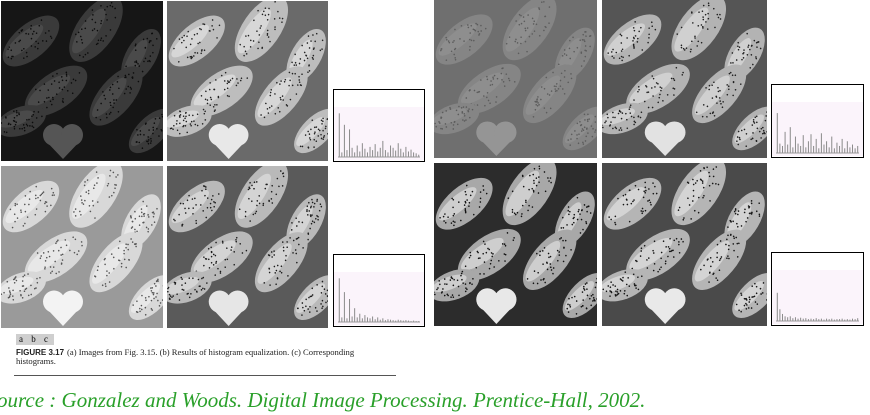 This screenshot has width=870, height=415. What do you see at coordinates (379, 133) in the screenshot?
I see `histogram-dark-equalized-plot` at bounding box center [379, 133].